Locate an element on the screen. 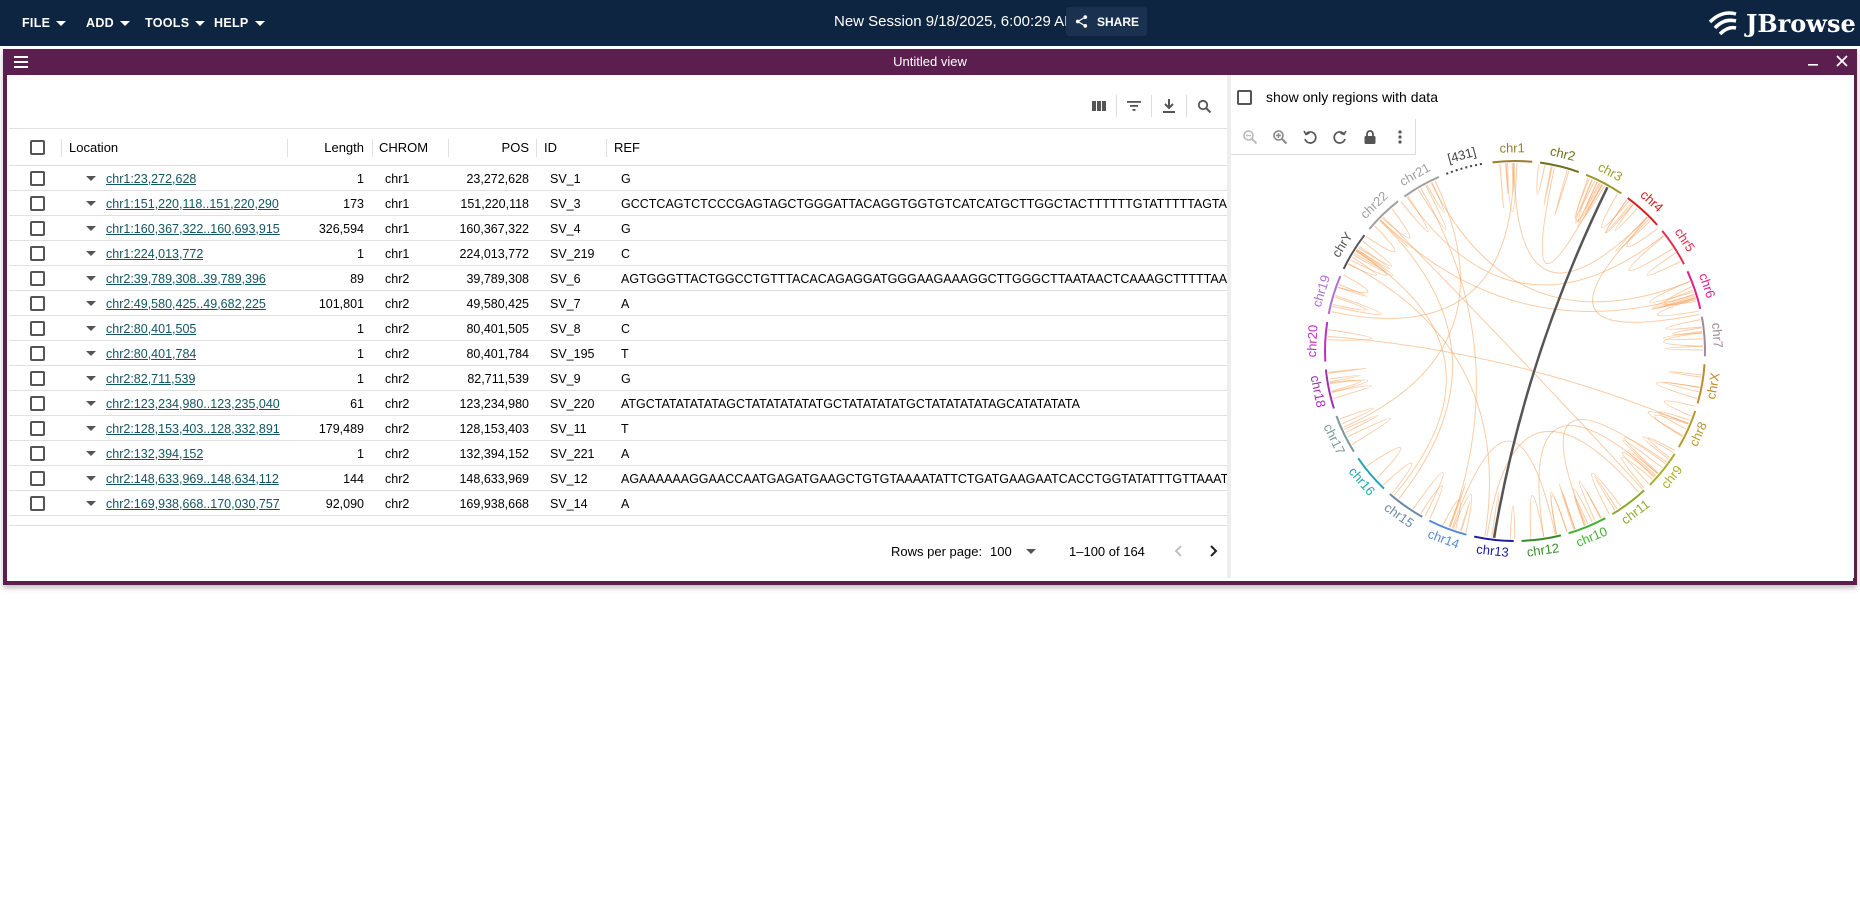 The image size is (1860, 922). session-name: New Session 9/18/2025, 6:00:29 AM is located at coordinates (955, 21).